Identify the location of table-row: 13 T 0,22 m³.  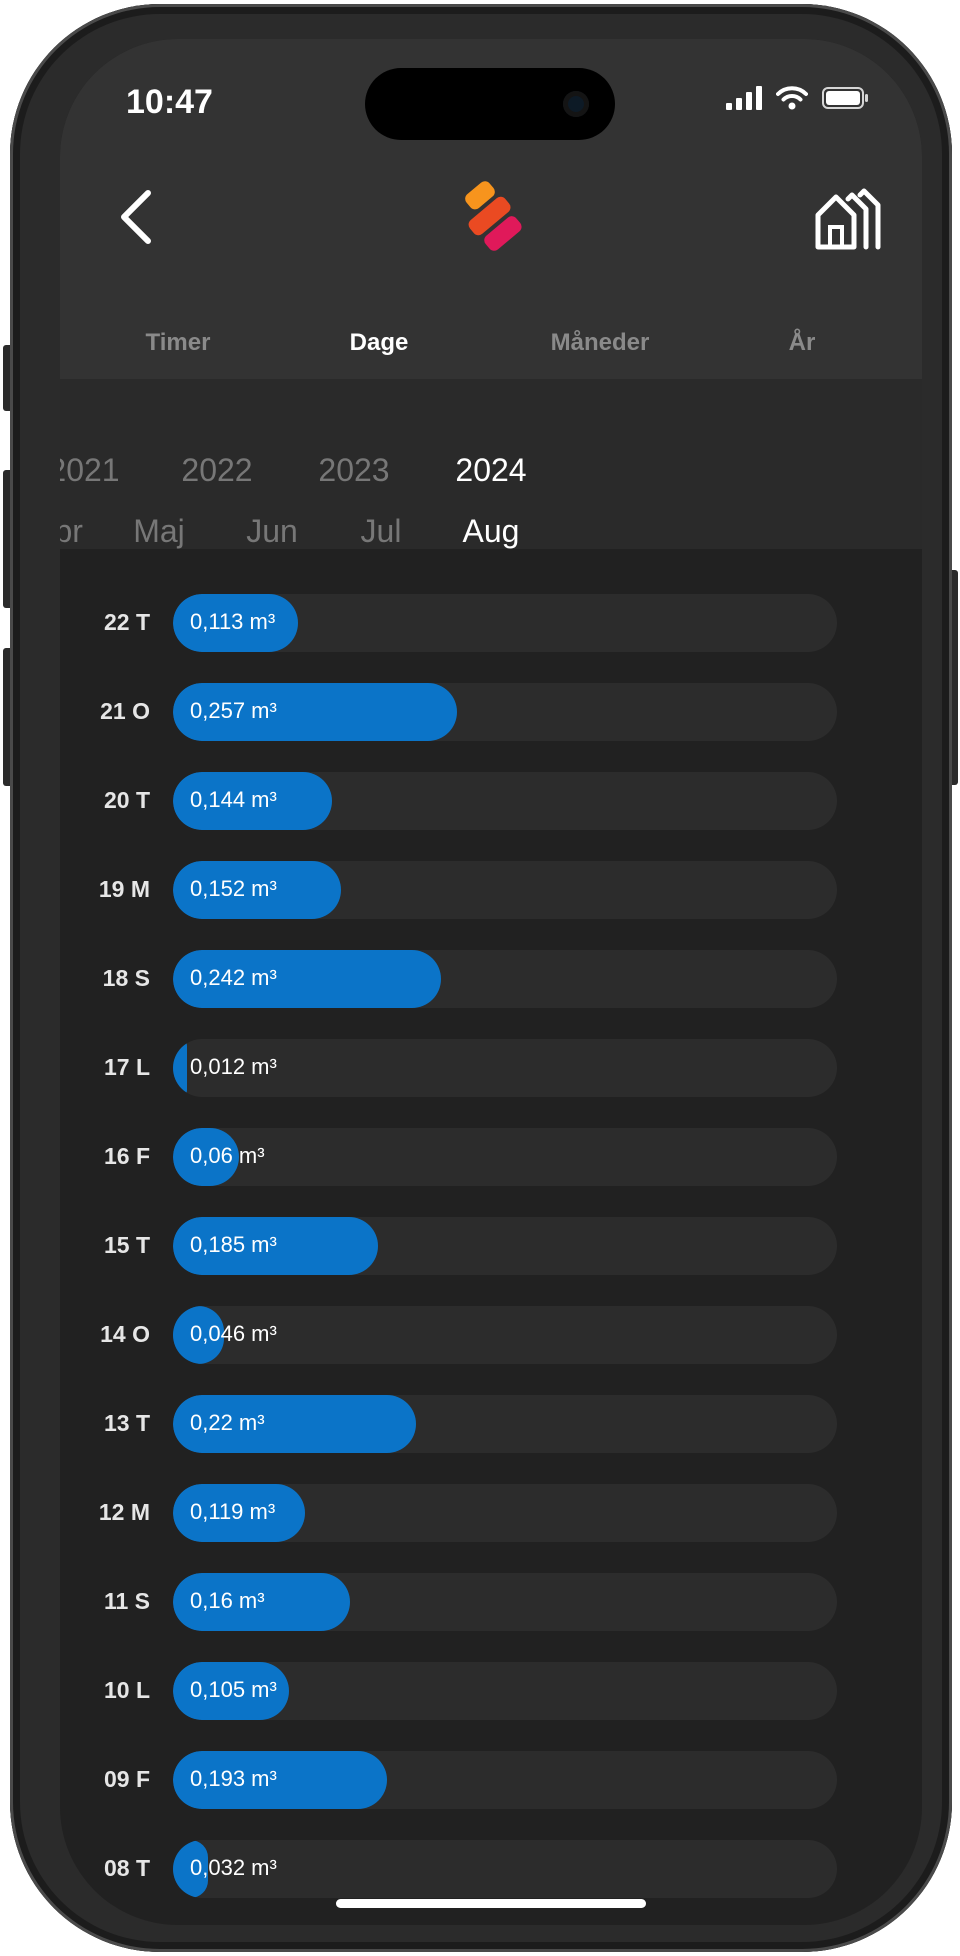
(491, 1424).